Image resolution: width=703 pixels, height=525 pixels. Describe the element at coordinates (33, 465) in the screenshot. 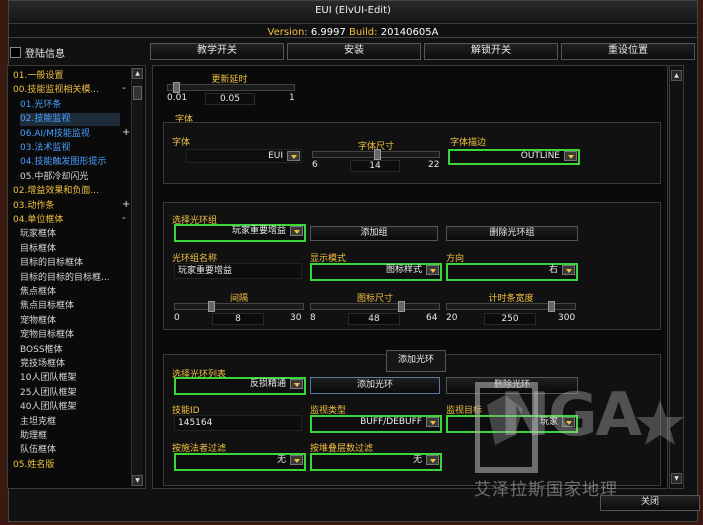

I see `sidebar-item: 05.姓名版` at that location.